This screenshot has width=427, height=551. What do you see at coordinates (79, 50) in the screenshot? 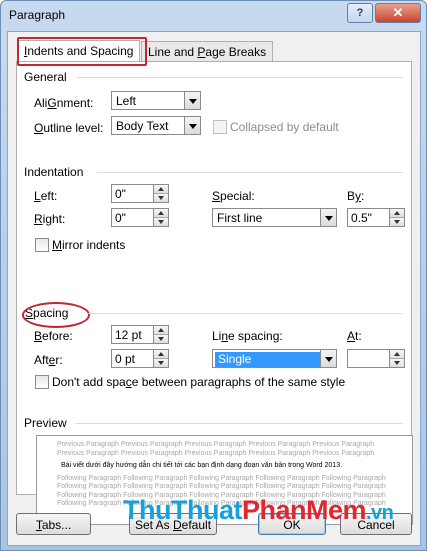
I see `tab-indents-and-spacing: Indents and Spacing` at bounding box center [79, 50].